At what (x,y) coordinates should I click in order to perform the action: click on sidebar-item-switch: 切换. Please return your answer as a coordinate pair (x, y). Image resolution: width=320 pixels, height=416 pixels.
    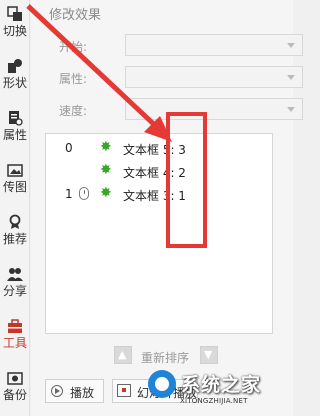
    Looking at the image, I should click on (15, 26).